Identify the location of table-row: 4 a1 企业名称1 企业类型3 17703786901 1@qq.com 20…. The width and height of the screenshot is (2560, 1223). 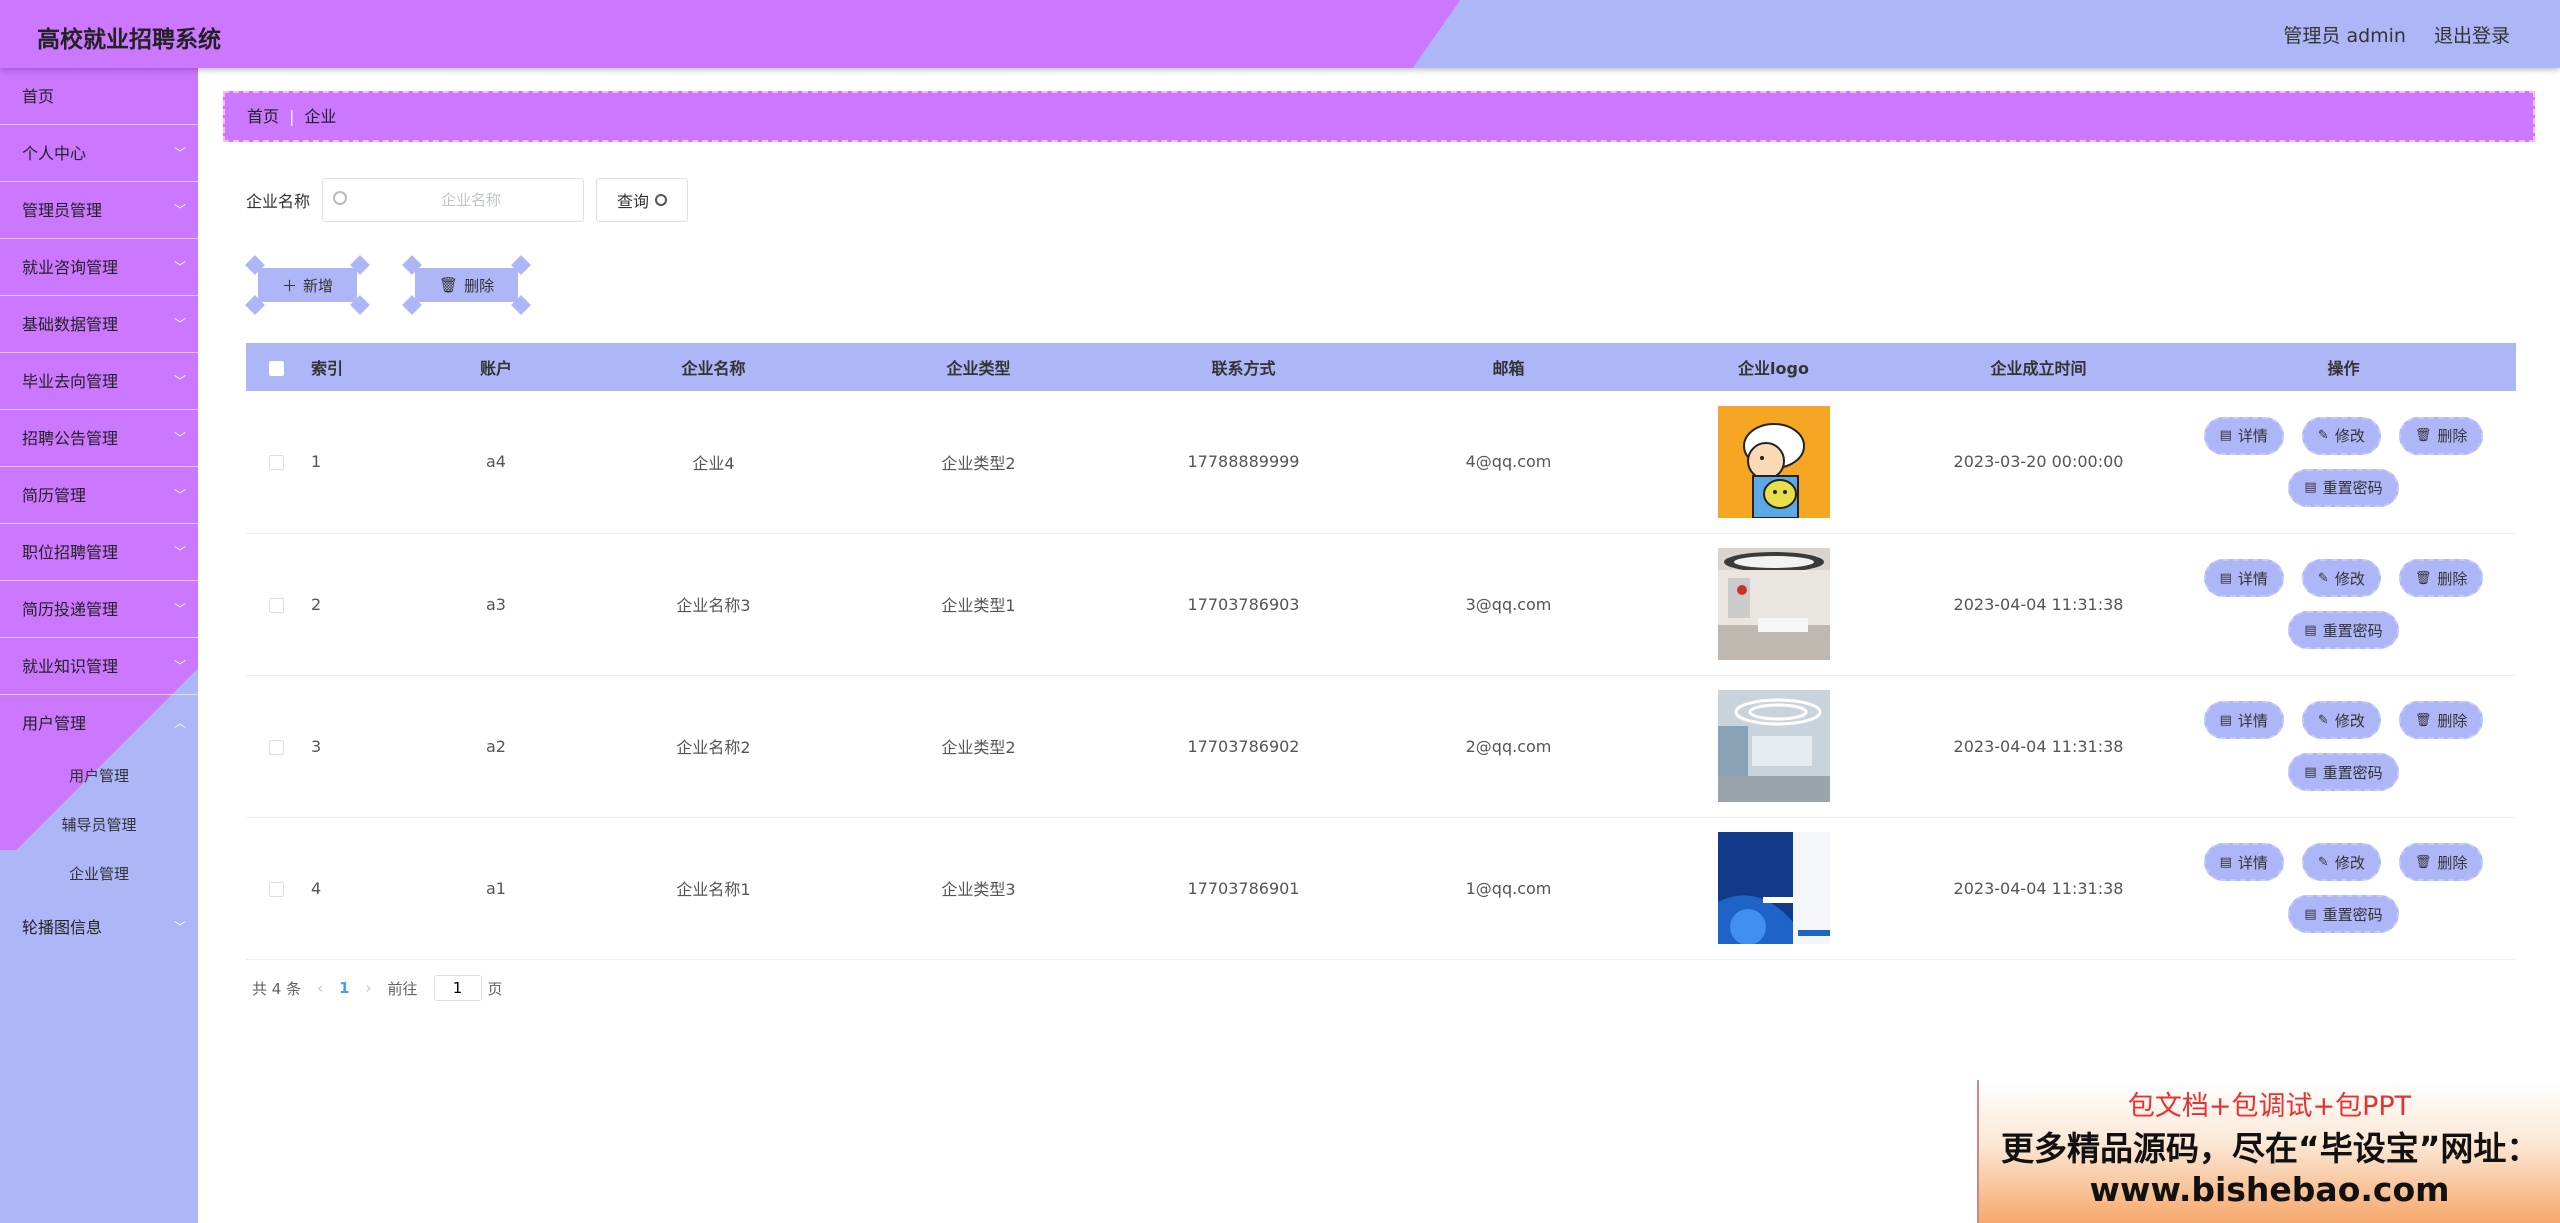
(1381, 888).